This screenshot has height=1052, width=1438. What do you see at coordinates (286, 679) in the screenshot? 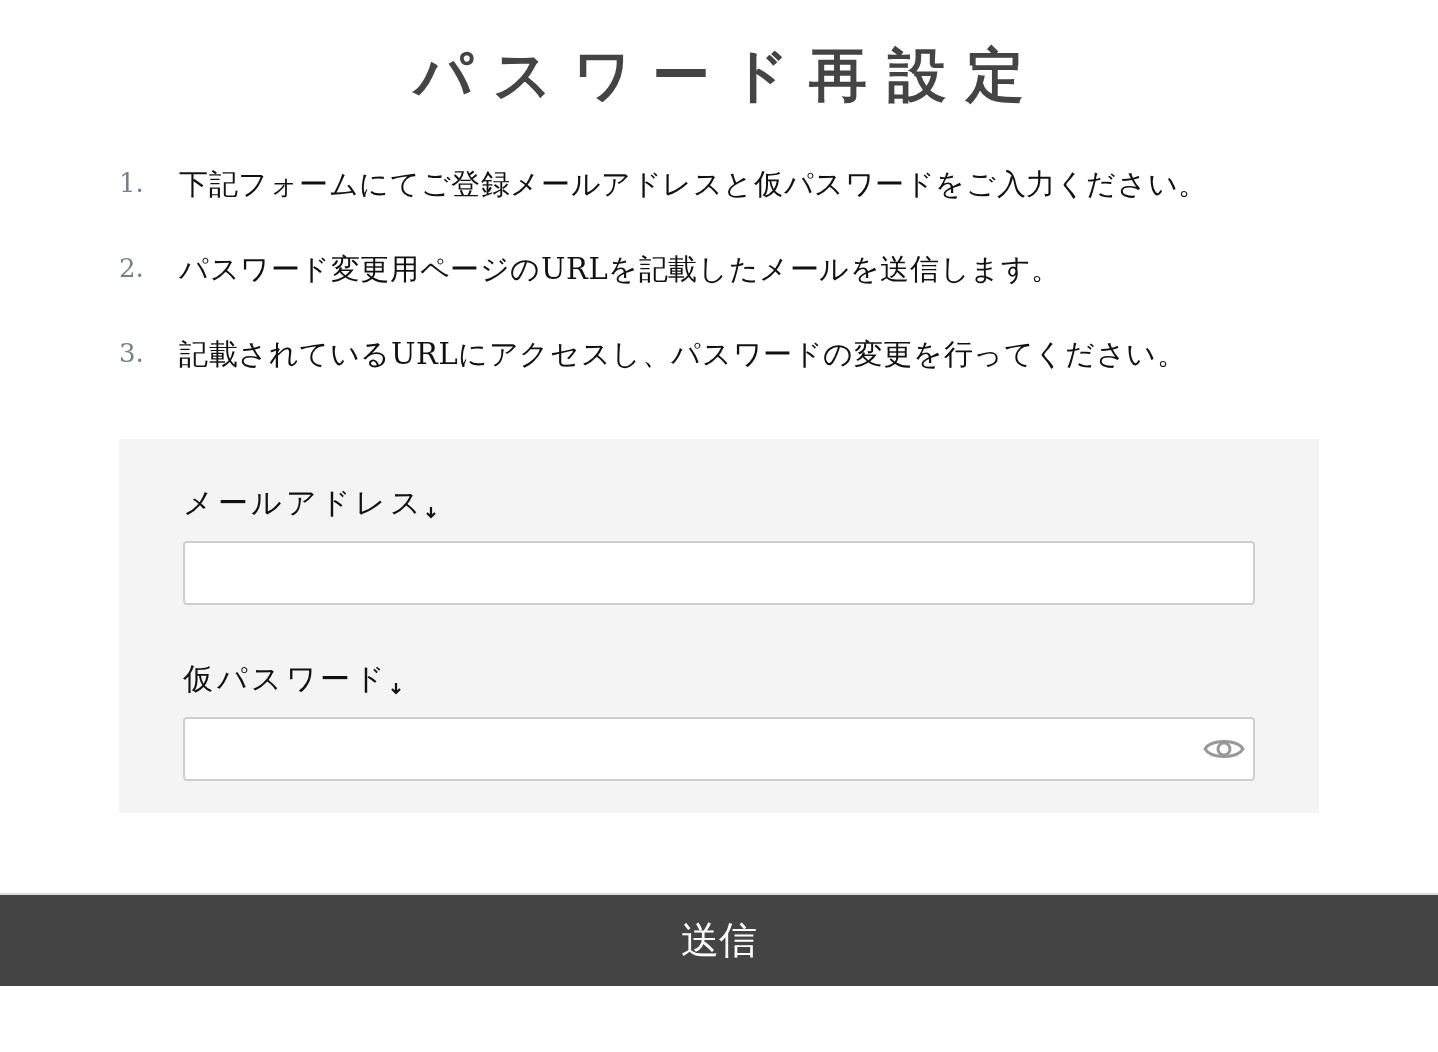
I see `field-label: 仮パスワード` at bounding box center [286, 679].